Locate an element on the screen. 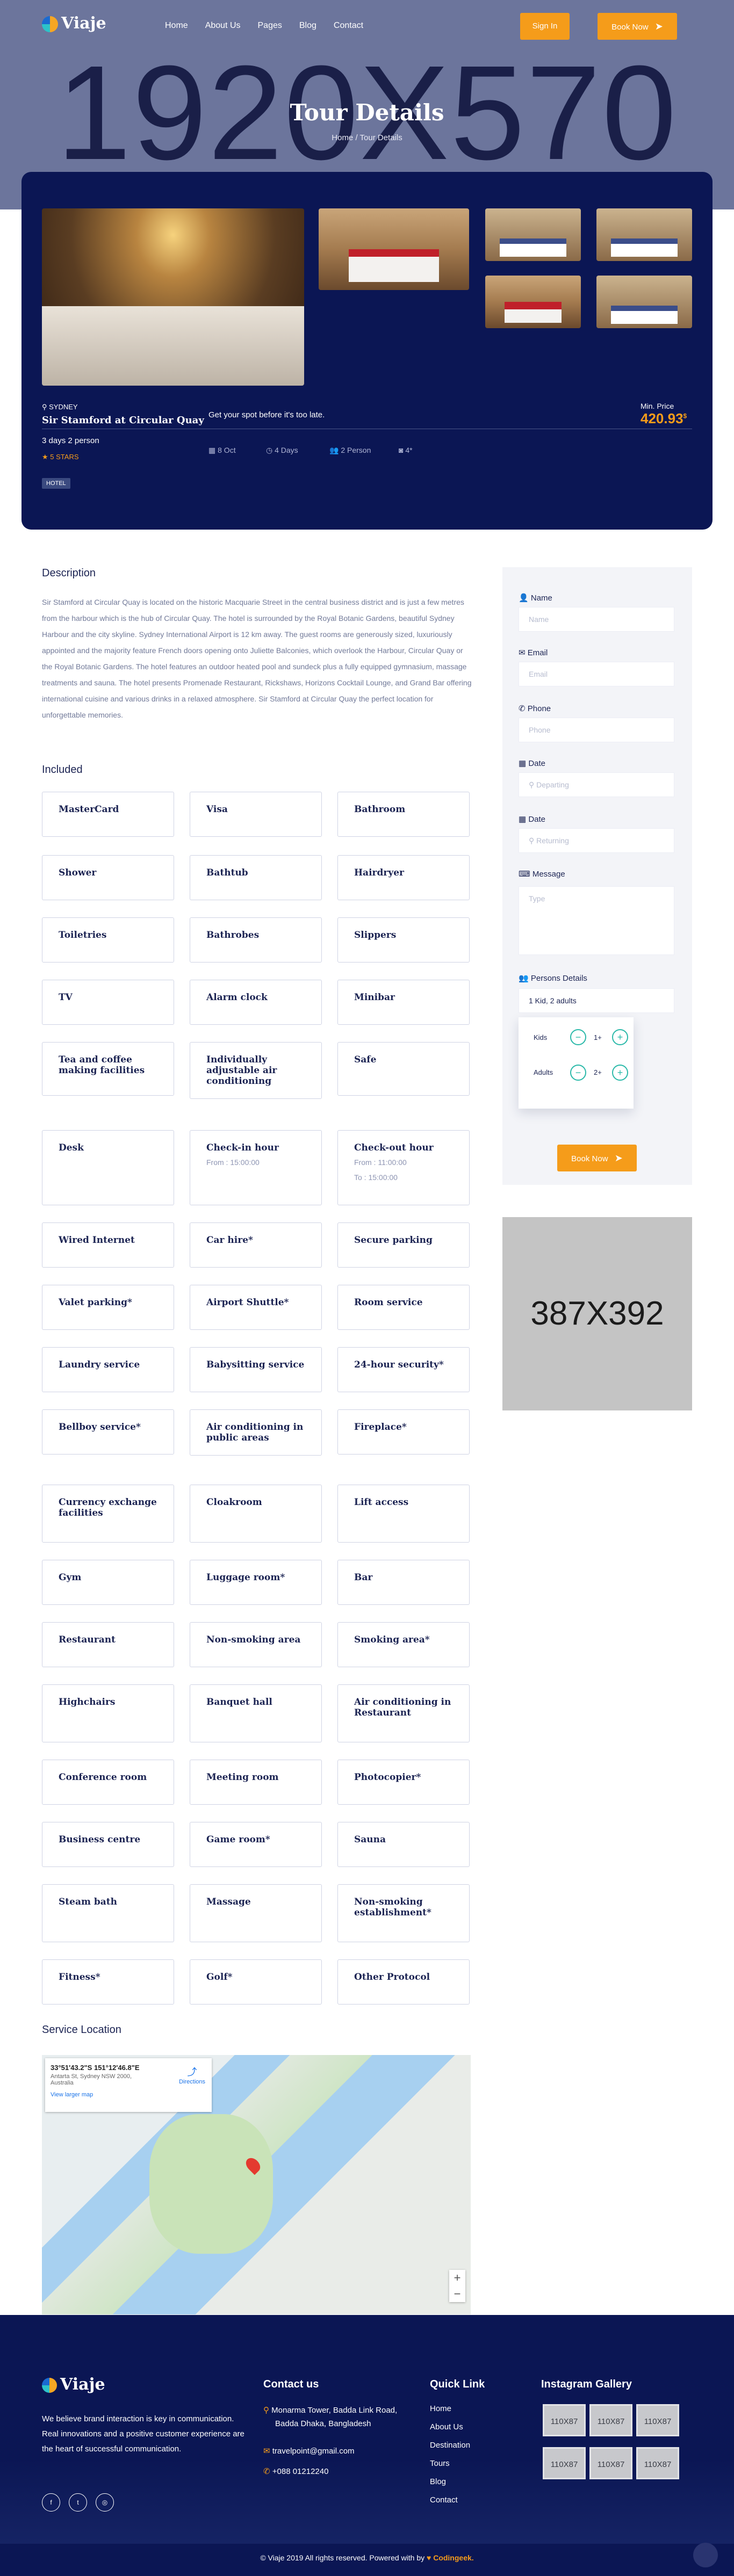 This screenshot has height=2576, width=734. amenity-title: Safe is located at coordinates (365, 1059).